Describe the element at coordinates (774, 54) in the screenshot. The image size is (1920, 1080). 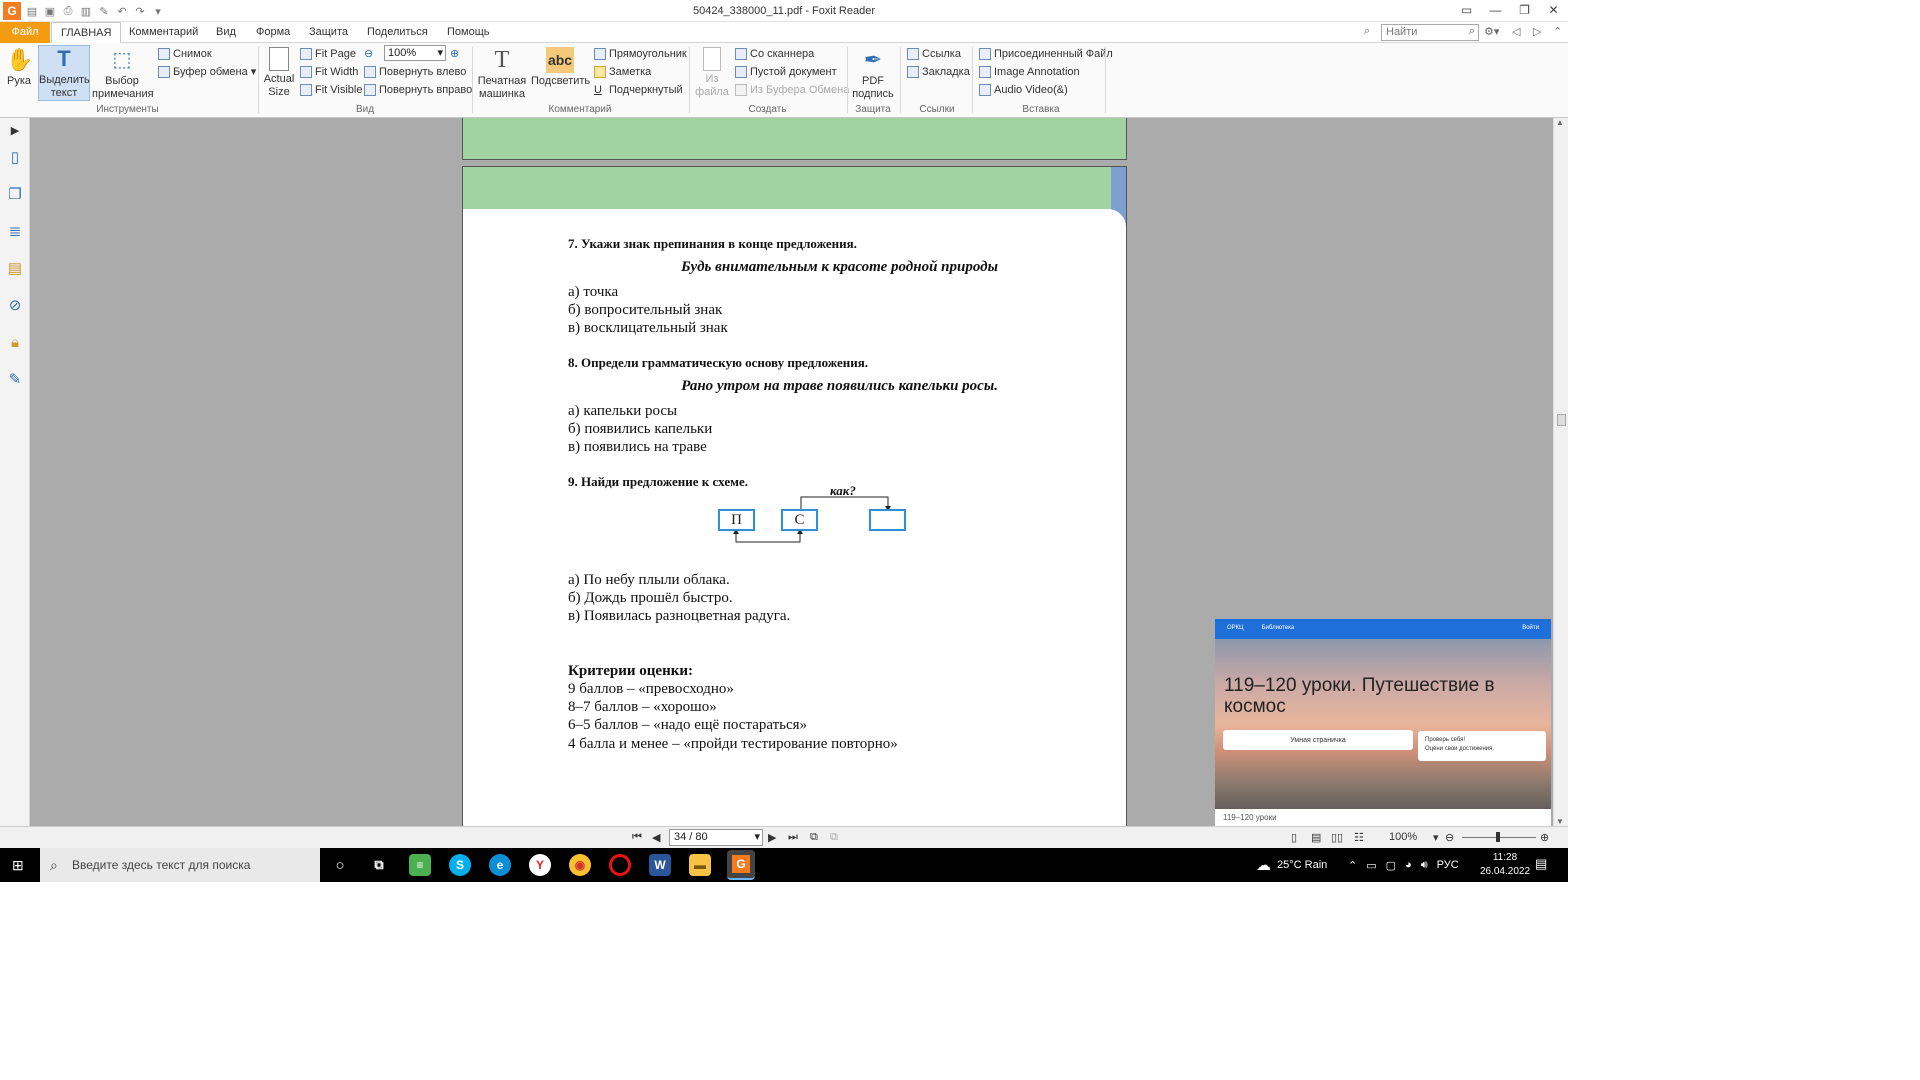
I see `from-scanner-button: Со сканнера` at that location.